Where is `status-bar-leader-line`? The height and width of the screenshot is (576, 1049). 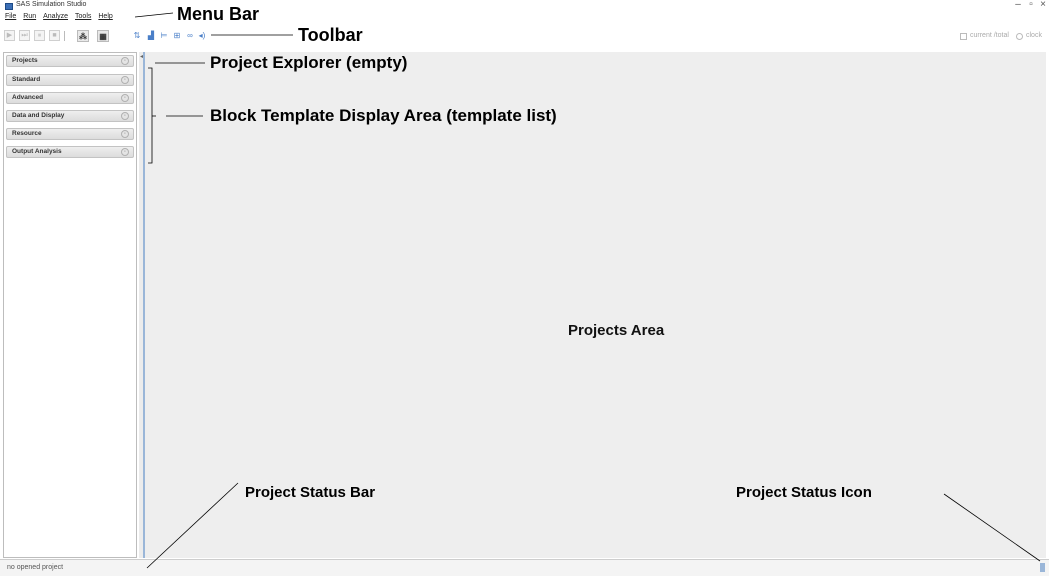 status-bar-leader-line is located at coordinates (192, 525).